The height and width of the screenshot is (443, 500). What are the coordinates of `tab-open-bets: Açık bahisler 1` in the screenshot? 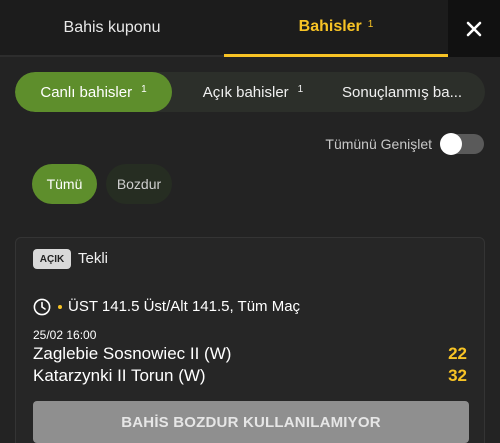 It's located at (253, 92).